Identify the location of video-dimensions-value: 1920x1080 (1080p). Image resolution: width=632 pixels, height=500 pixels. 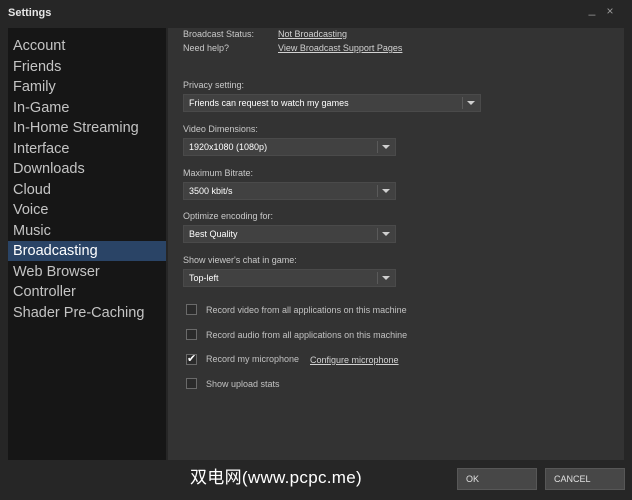
(228, 147).